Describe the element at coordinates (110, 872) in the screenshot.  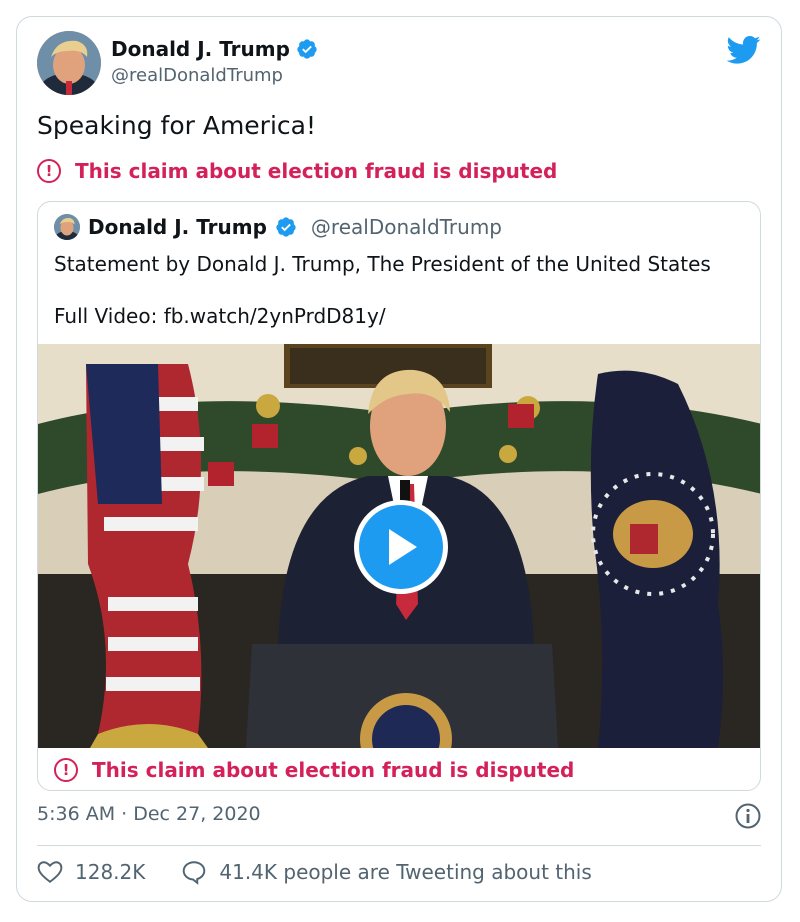
I see `like-count: 128.2K` at that location.